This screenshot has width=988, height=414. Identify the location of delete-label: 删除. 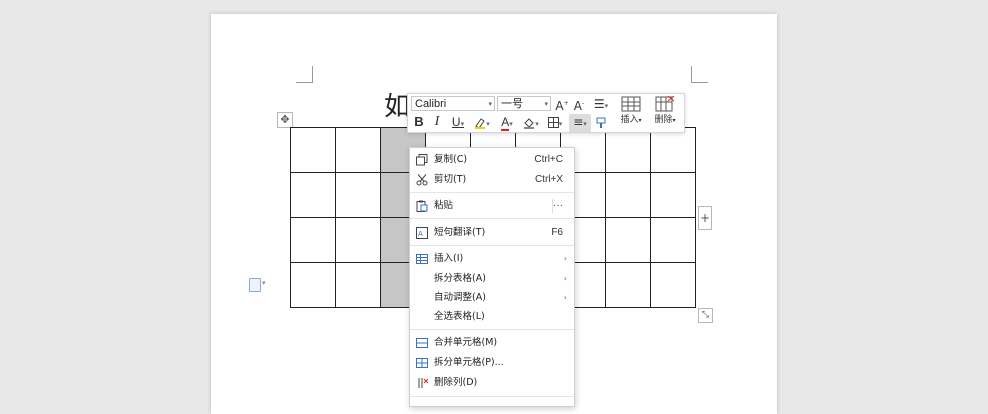
(663, 120).